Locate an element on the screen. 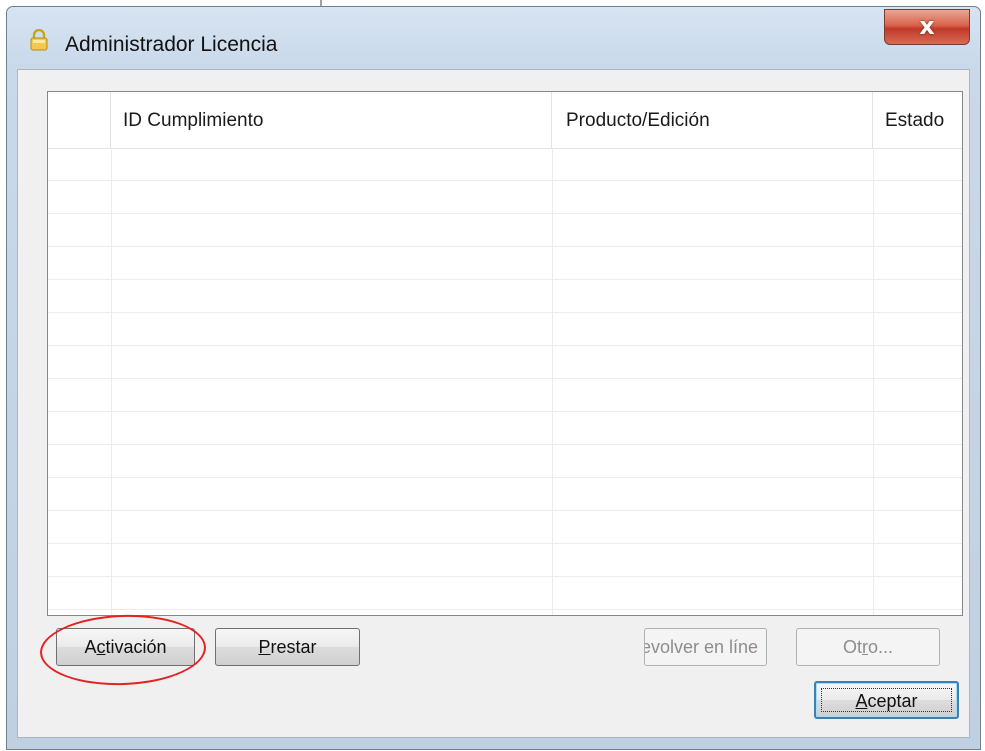 This screenshot has width=985, height=751. title-bar: Administrador Licencia x is located at coordinates (493, 39).